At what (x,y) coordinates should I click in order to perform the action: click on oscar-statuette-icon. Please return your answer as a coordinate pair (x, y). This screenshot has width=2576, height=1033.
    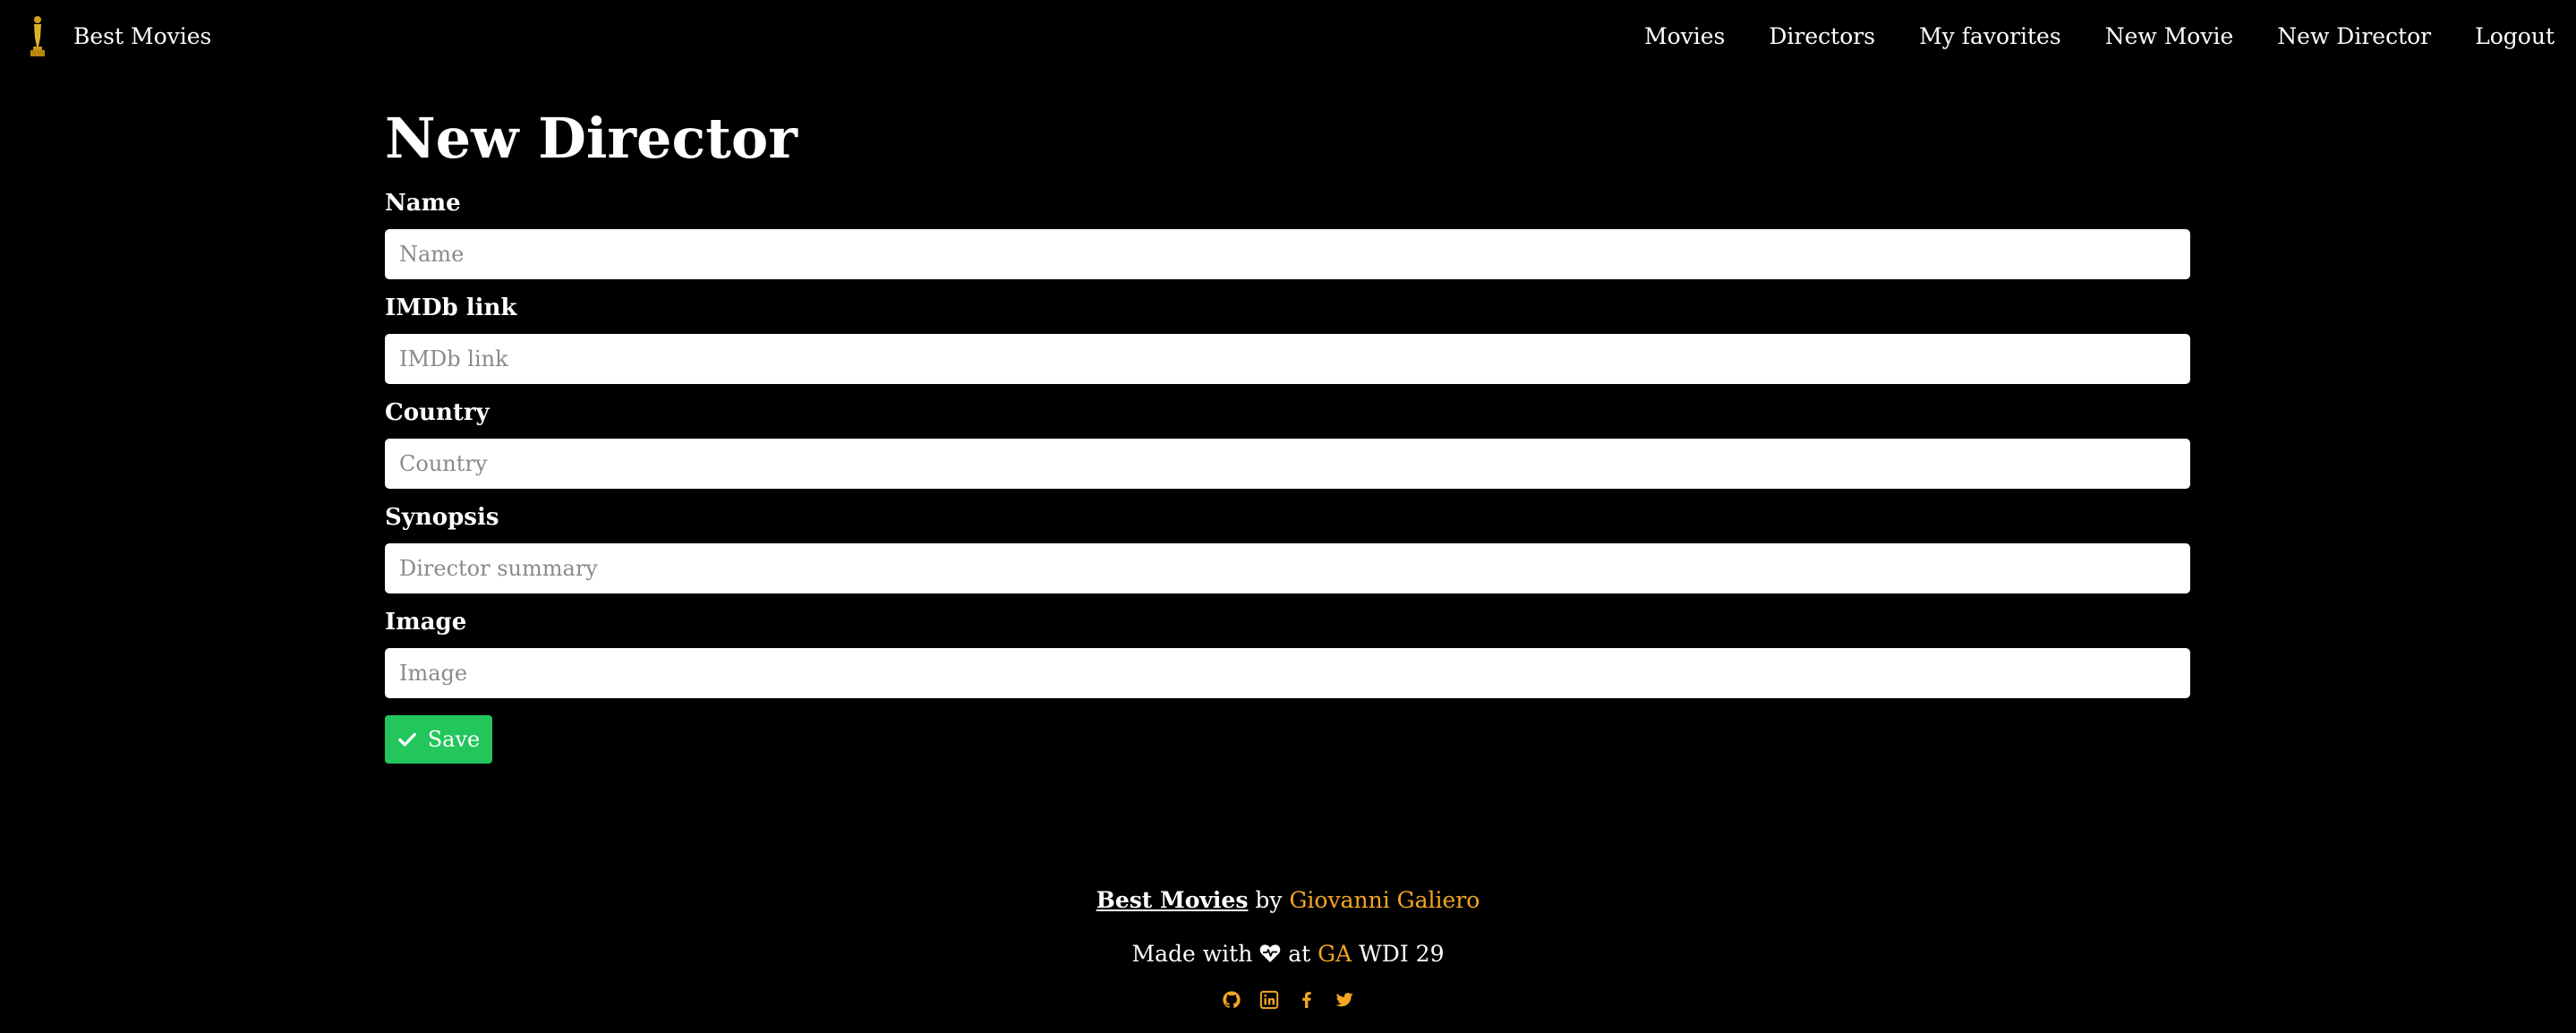
    Looking at the image, I should click on (37, 36).